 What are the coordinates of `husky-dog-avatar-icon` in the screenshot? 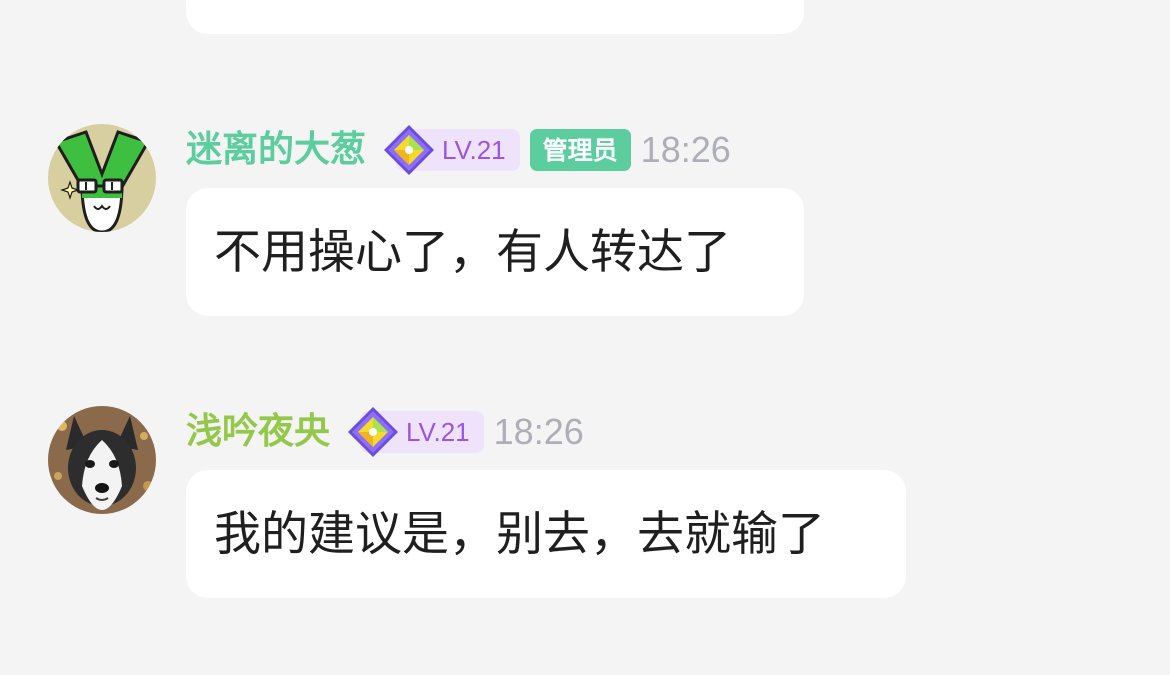 It's located at (102, 460).